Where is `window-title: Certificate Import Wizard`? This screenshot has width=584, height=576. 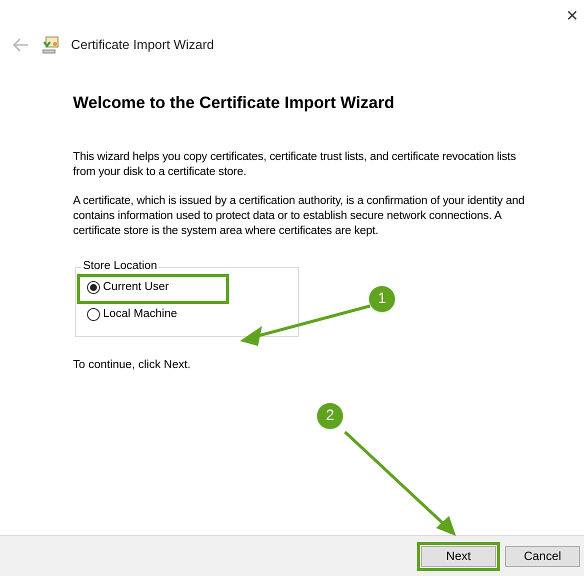 window-title: Certificate Import Wizard is located at coordinates (142, 45).